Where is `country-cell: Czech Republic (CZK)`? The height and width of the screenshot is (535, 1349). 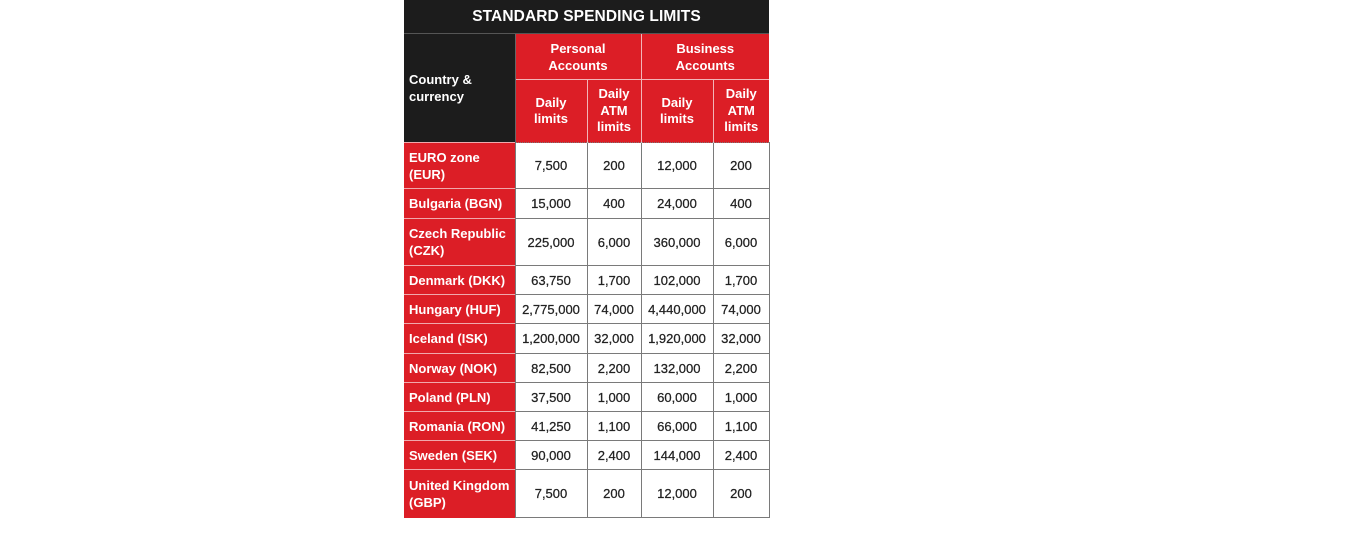 country-cell: Czech Republic (CZK) is located at coordinates (459, 242).